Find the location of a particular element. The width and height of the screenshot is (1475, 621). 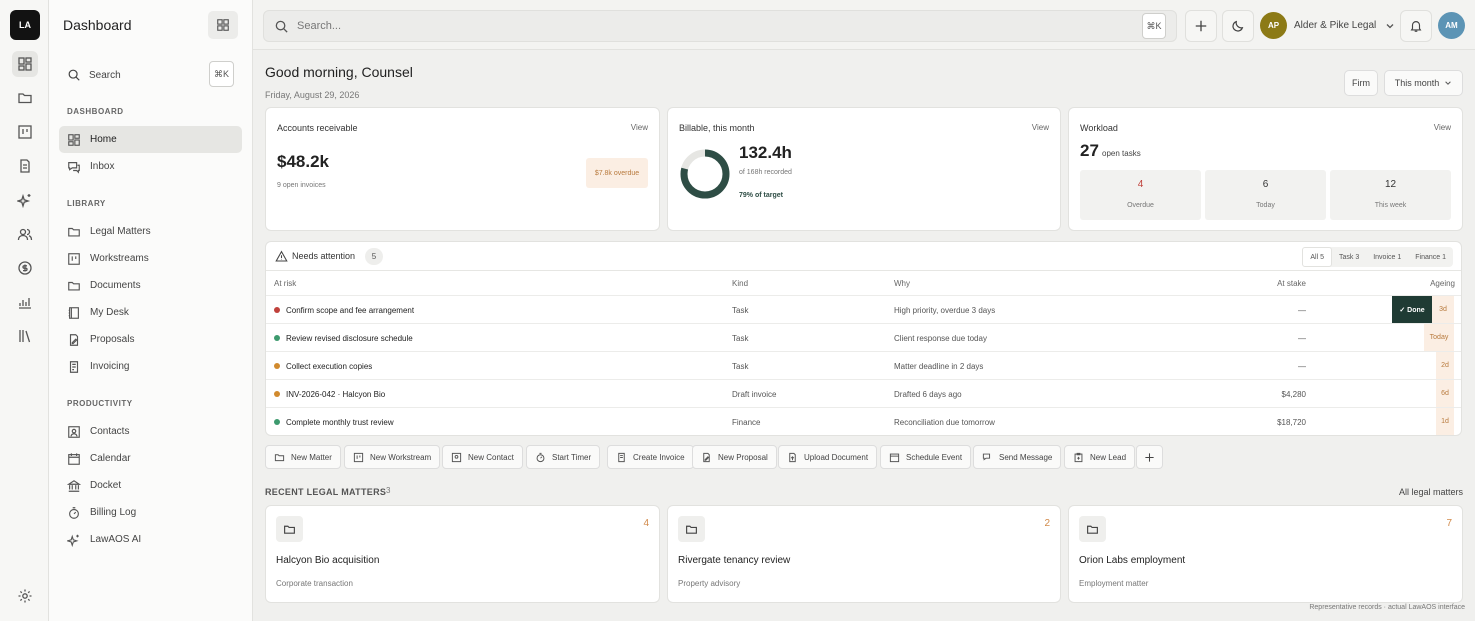

dollar-icon is located at coordinates (25, 268).